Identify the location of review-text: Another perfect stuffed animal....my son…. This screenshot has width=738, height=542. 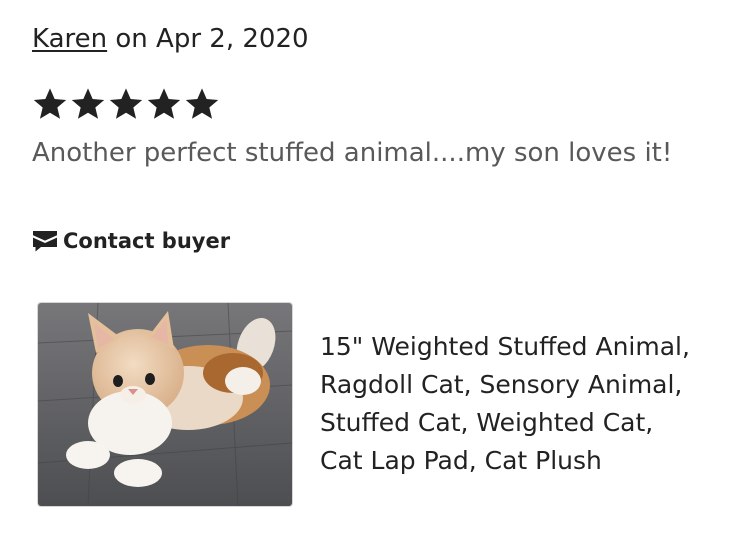
(352, 153).